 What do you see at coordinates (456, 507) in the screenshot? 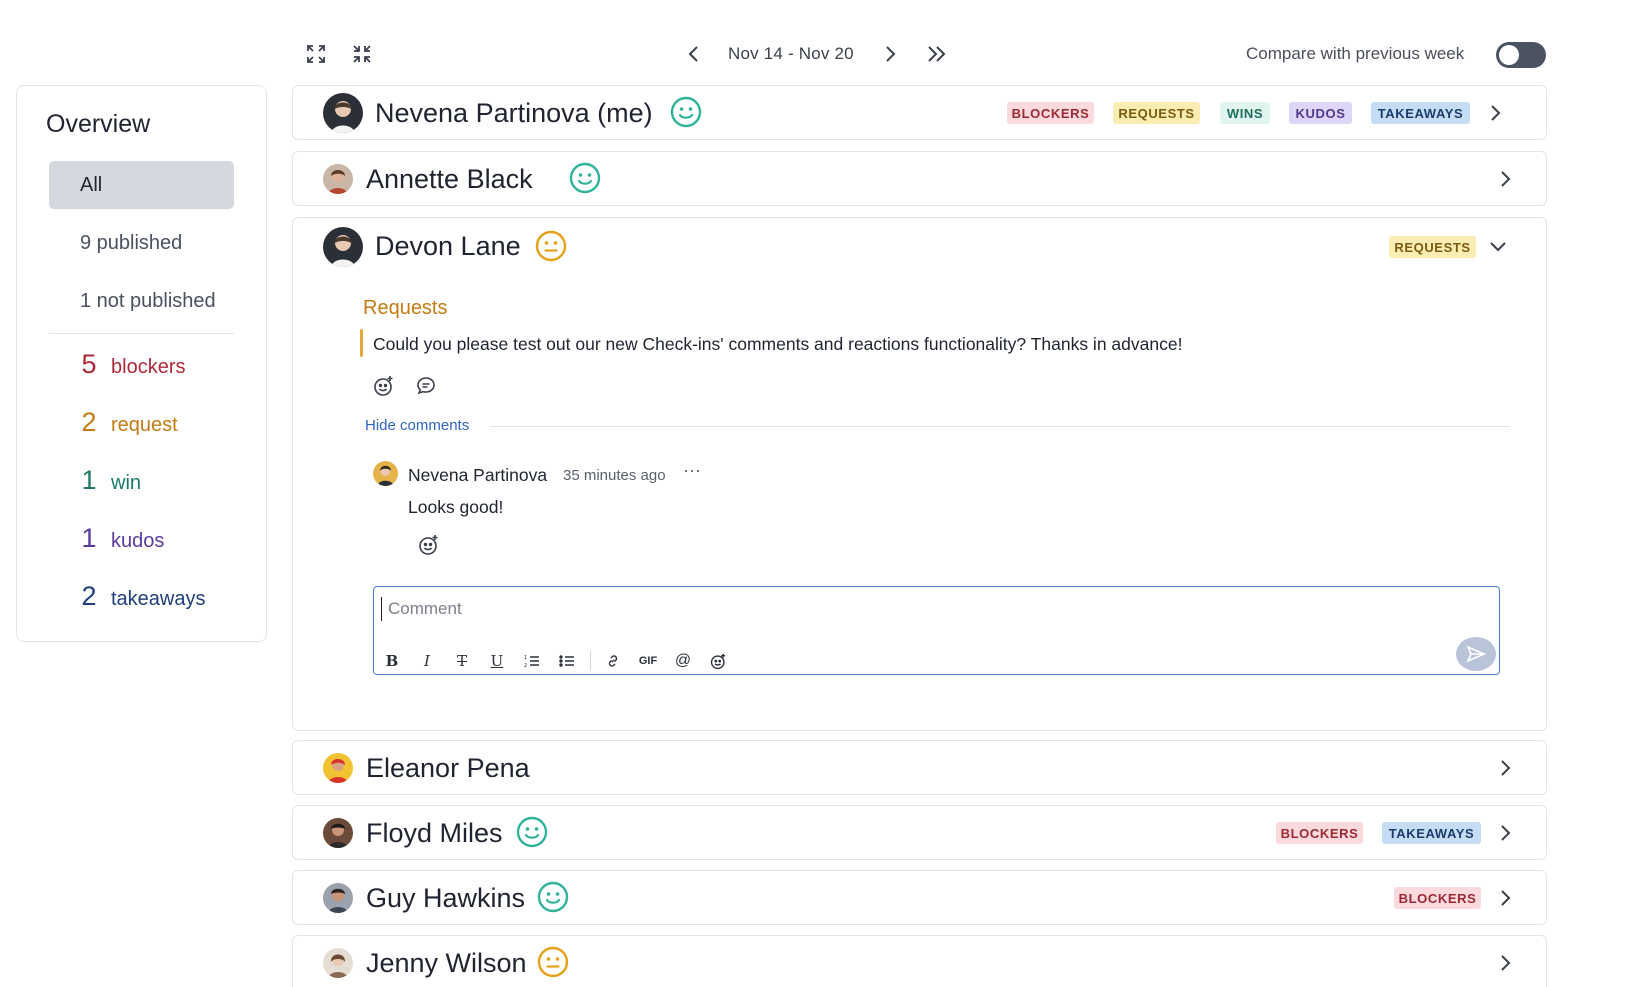
I see `comment-body: Looks good!` at bounding box center [456, 507].